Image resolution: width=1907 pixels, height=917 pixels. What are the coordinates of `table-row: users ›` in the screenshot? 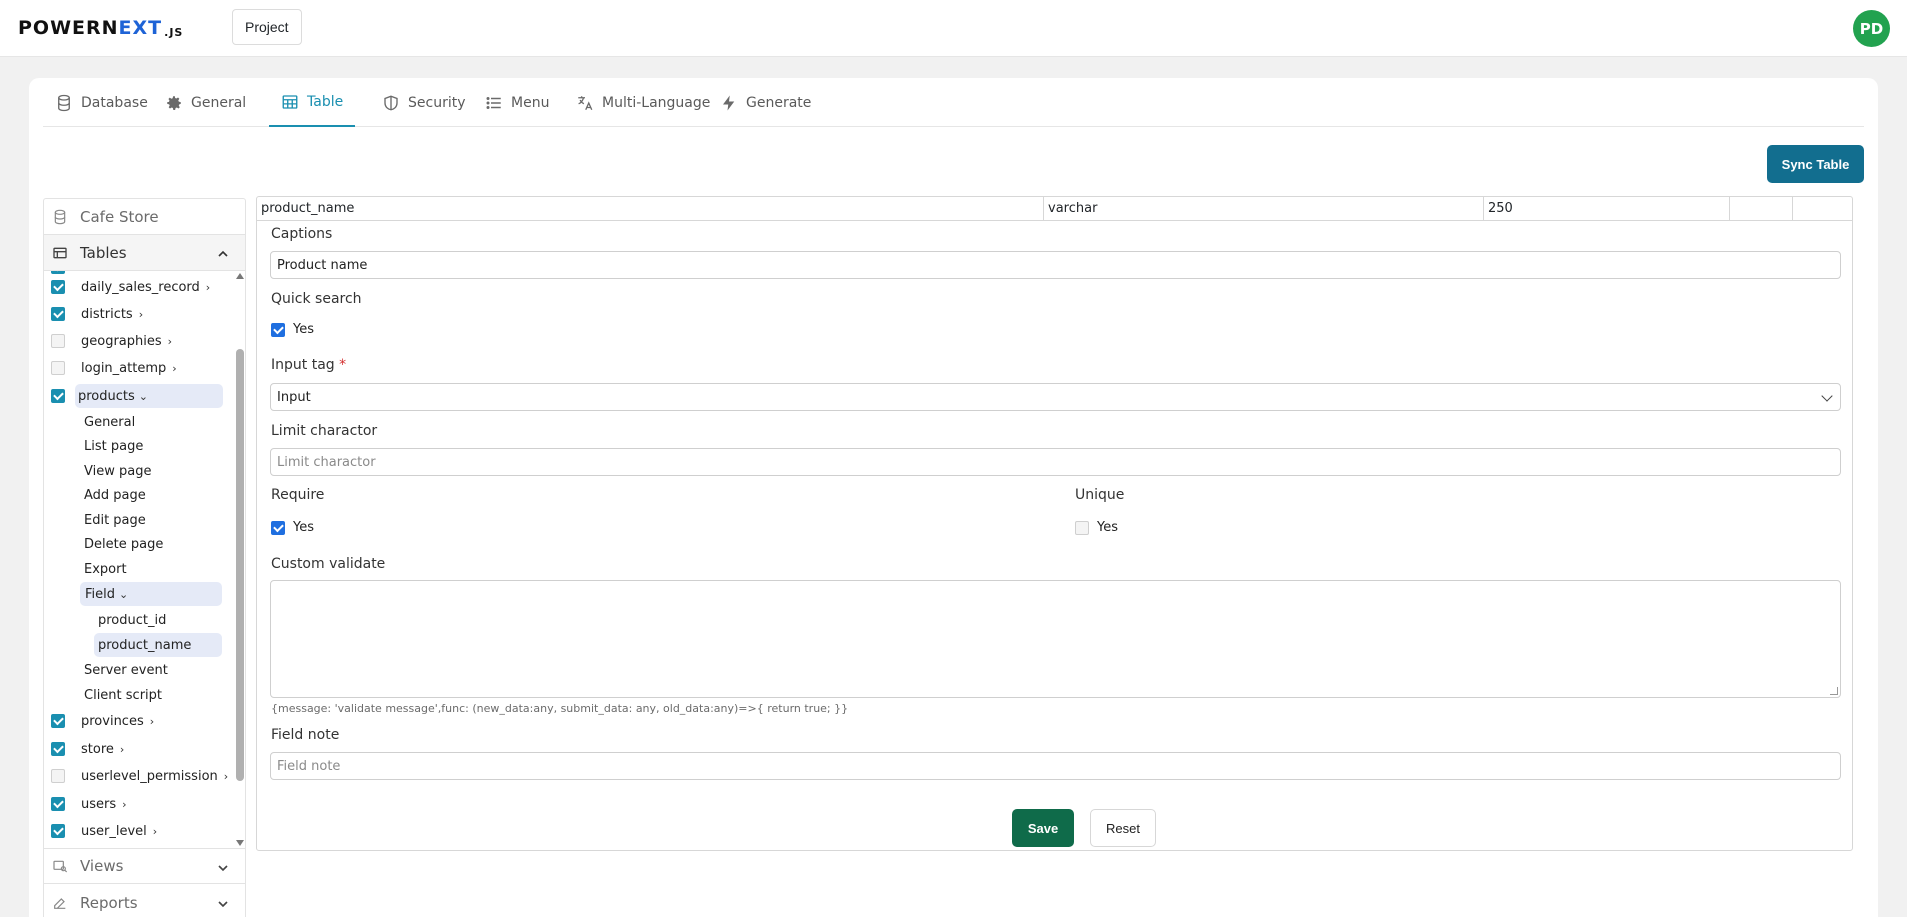 It's located at (89, 804).